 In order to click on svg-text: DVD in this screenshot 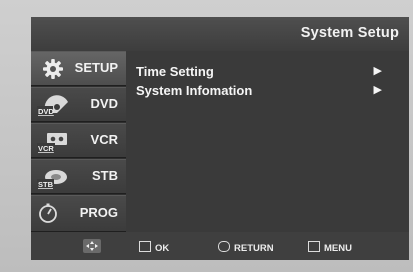, I will do `click(46, 111)`.